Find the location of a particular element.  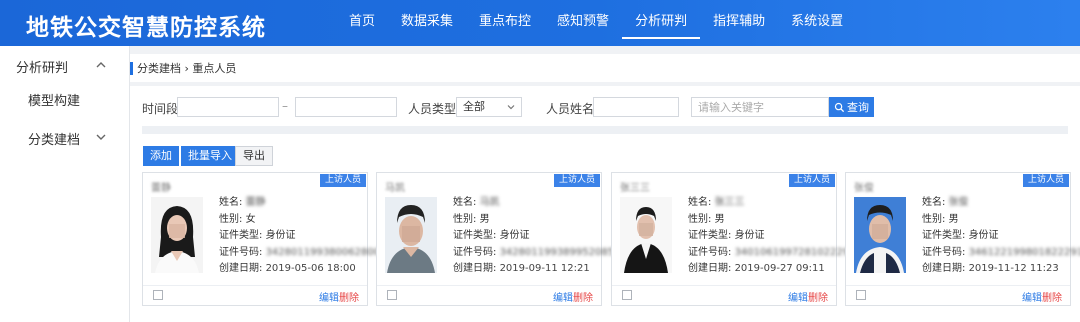

sidebar-item-model-build: 模型构建 is located at coordinates (65, 102).